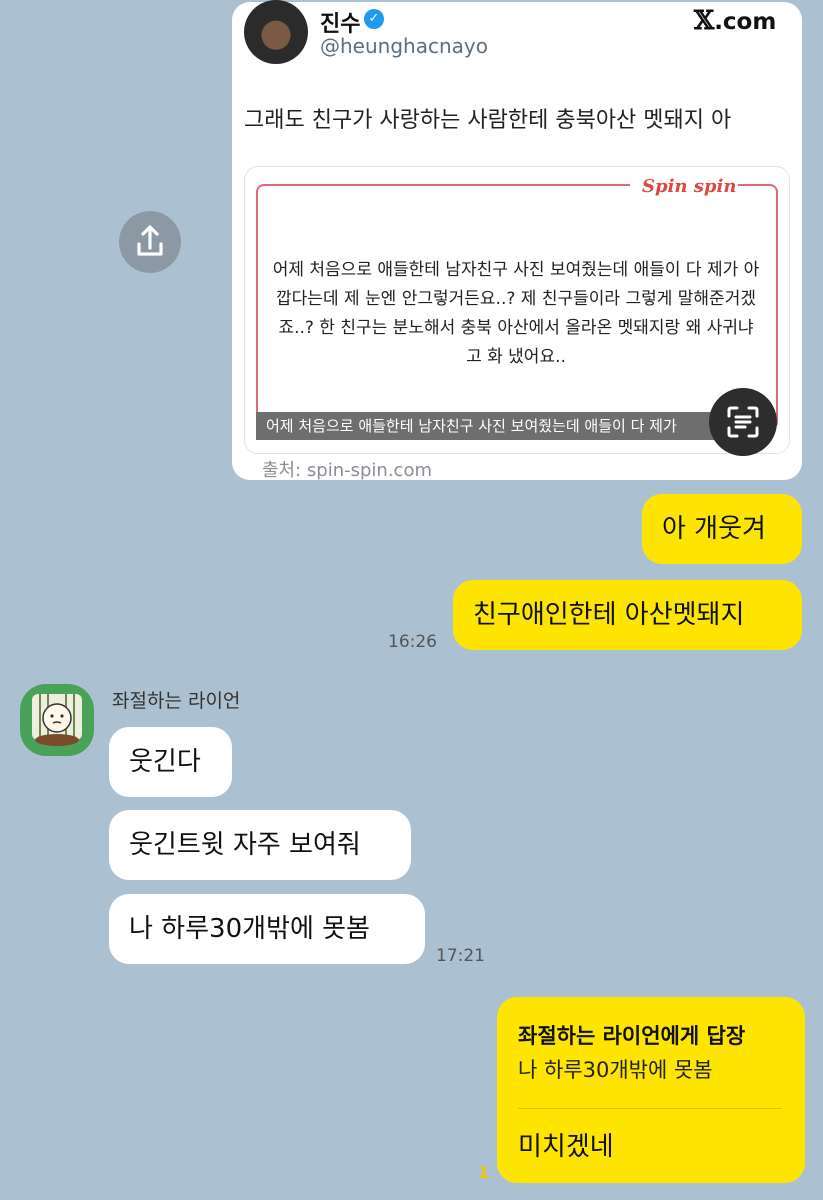  Describe the element at coordinates (276, 32) in the screenshot. I see `tweet-author-avatar` at that location.